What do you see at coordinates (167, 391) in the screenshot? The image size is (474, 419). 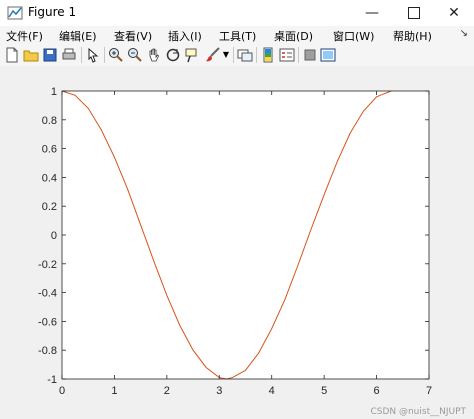 I see `x-tick-label: 2` at bounding box center [167, 391].